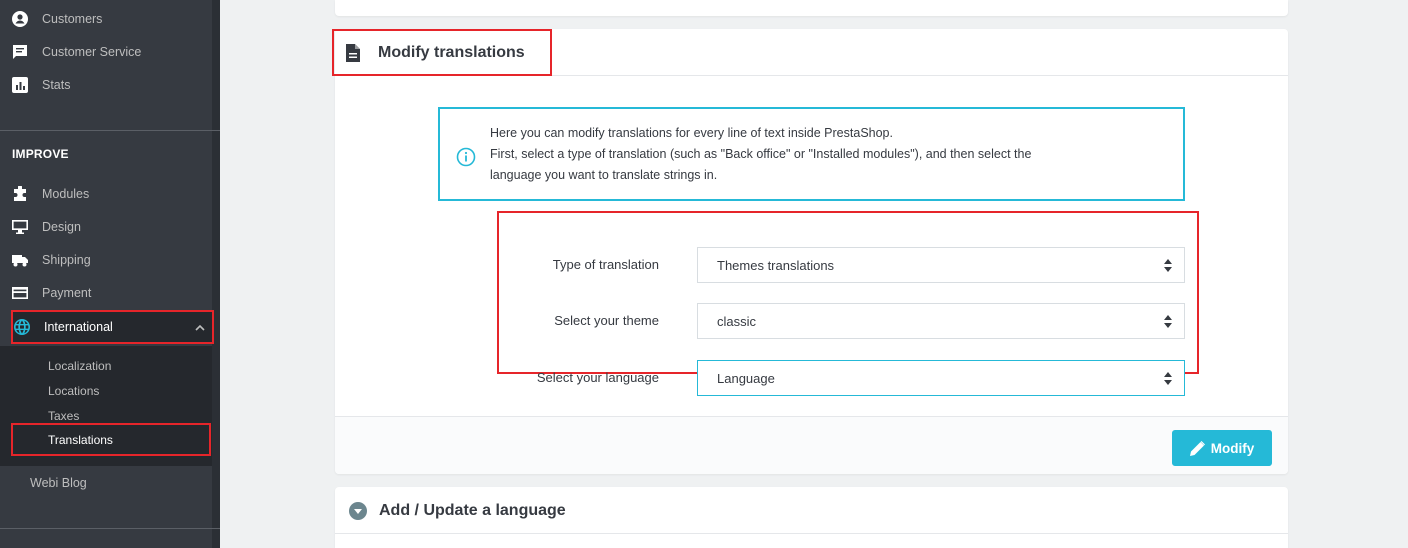  What do you see at coordinates (941, 265) in the screenshot?
I see `type-of-translation-select: Themes translations` at bounding box center [941, 265].